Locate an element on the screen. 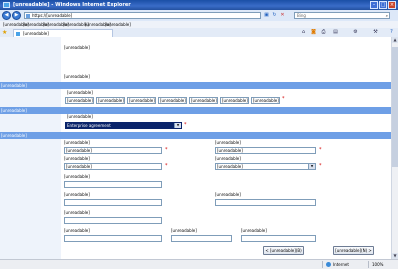  address-input is located at coordinates (113, 220).